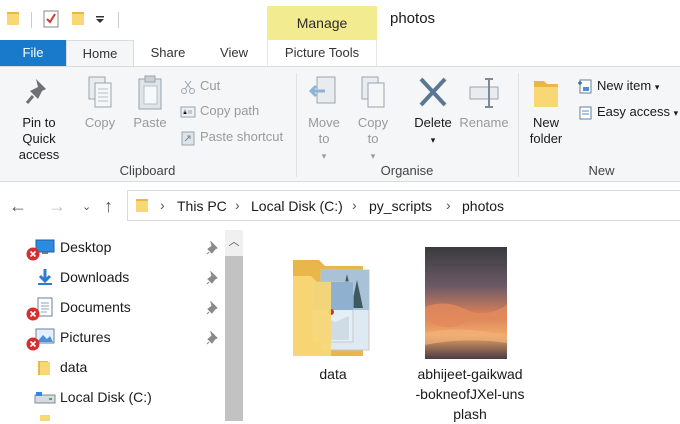 The image size is (680, 424). I want to click on copy-to-icon, so click(373, 92).